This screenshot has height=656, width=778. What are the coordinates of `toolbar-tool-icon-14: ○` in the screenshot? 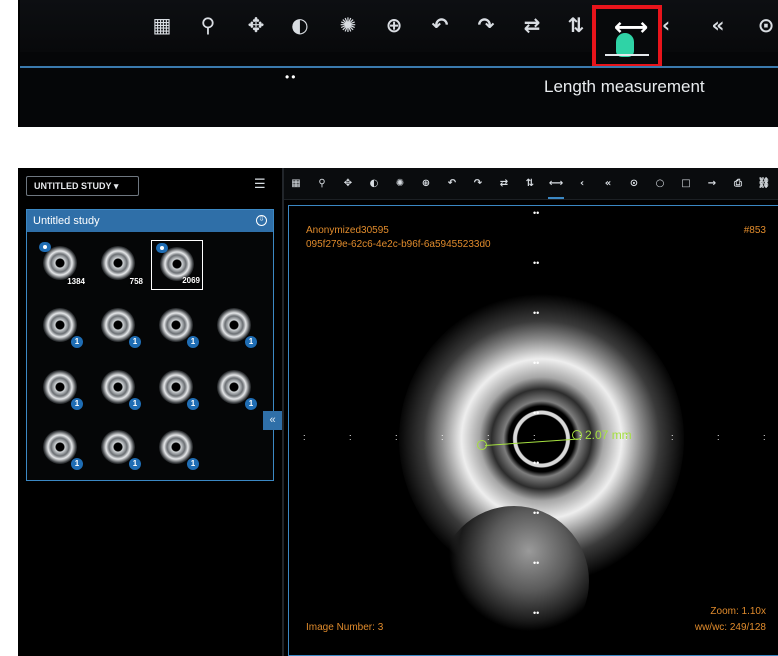 It's located at (660, 184).